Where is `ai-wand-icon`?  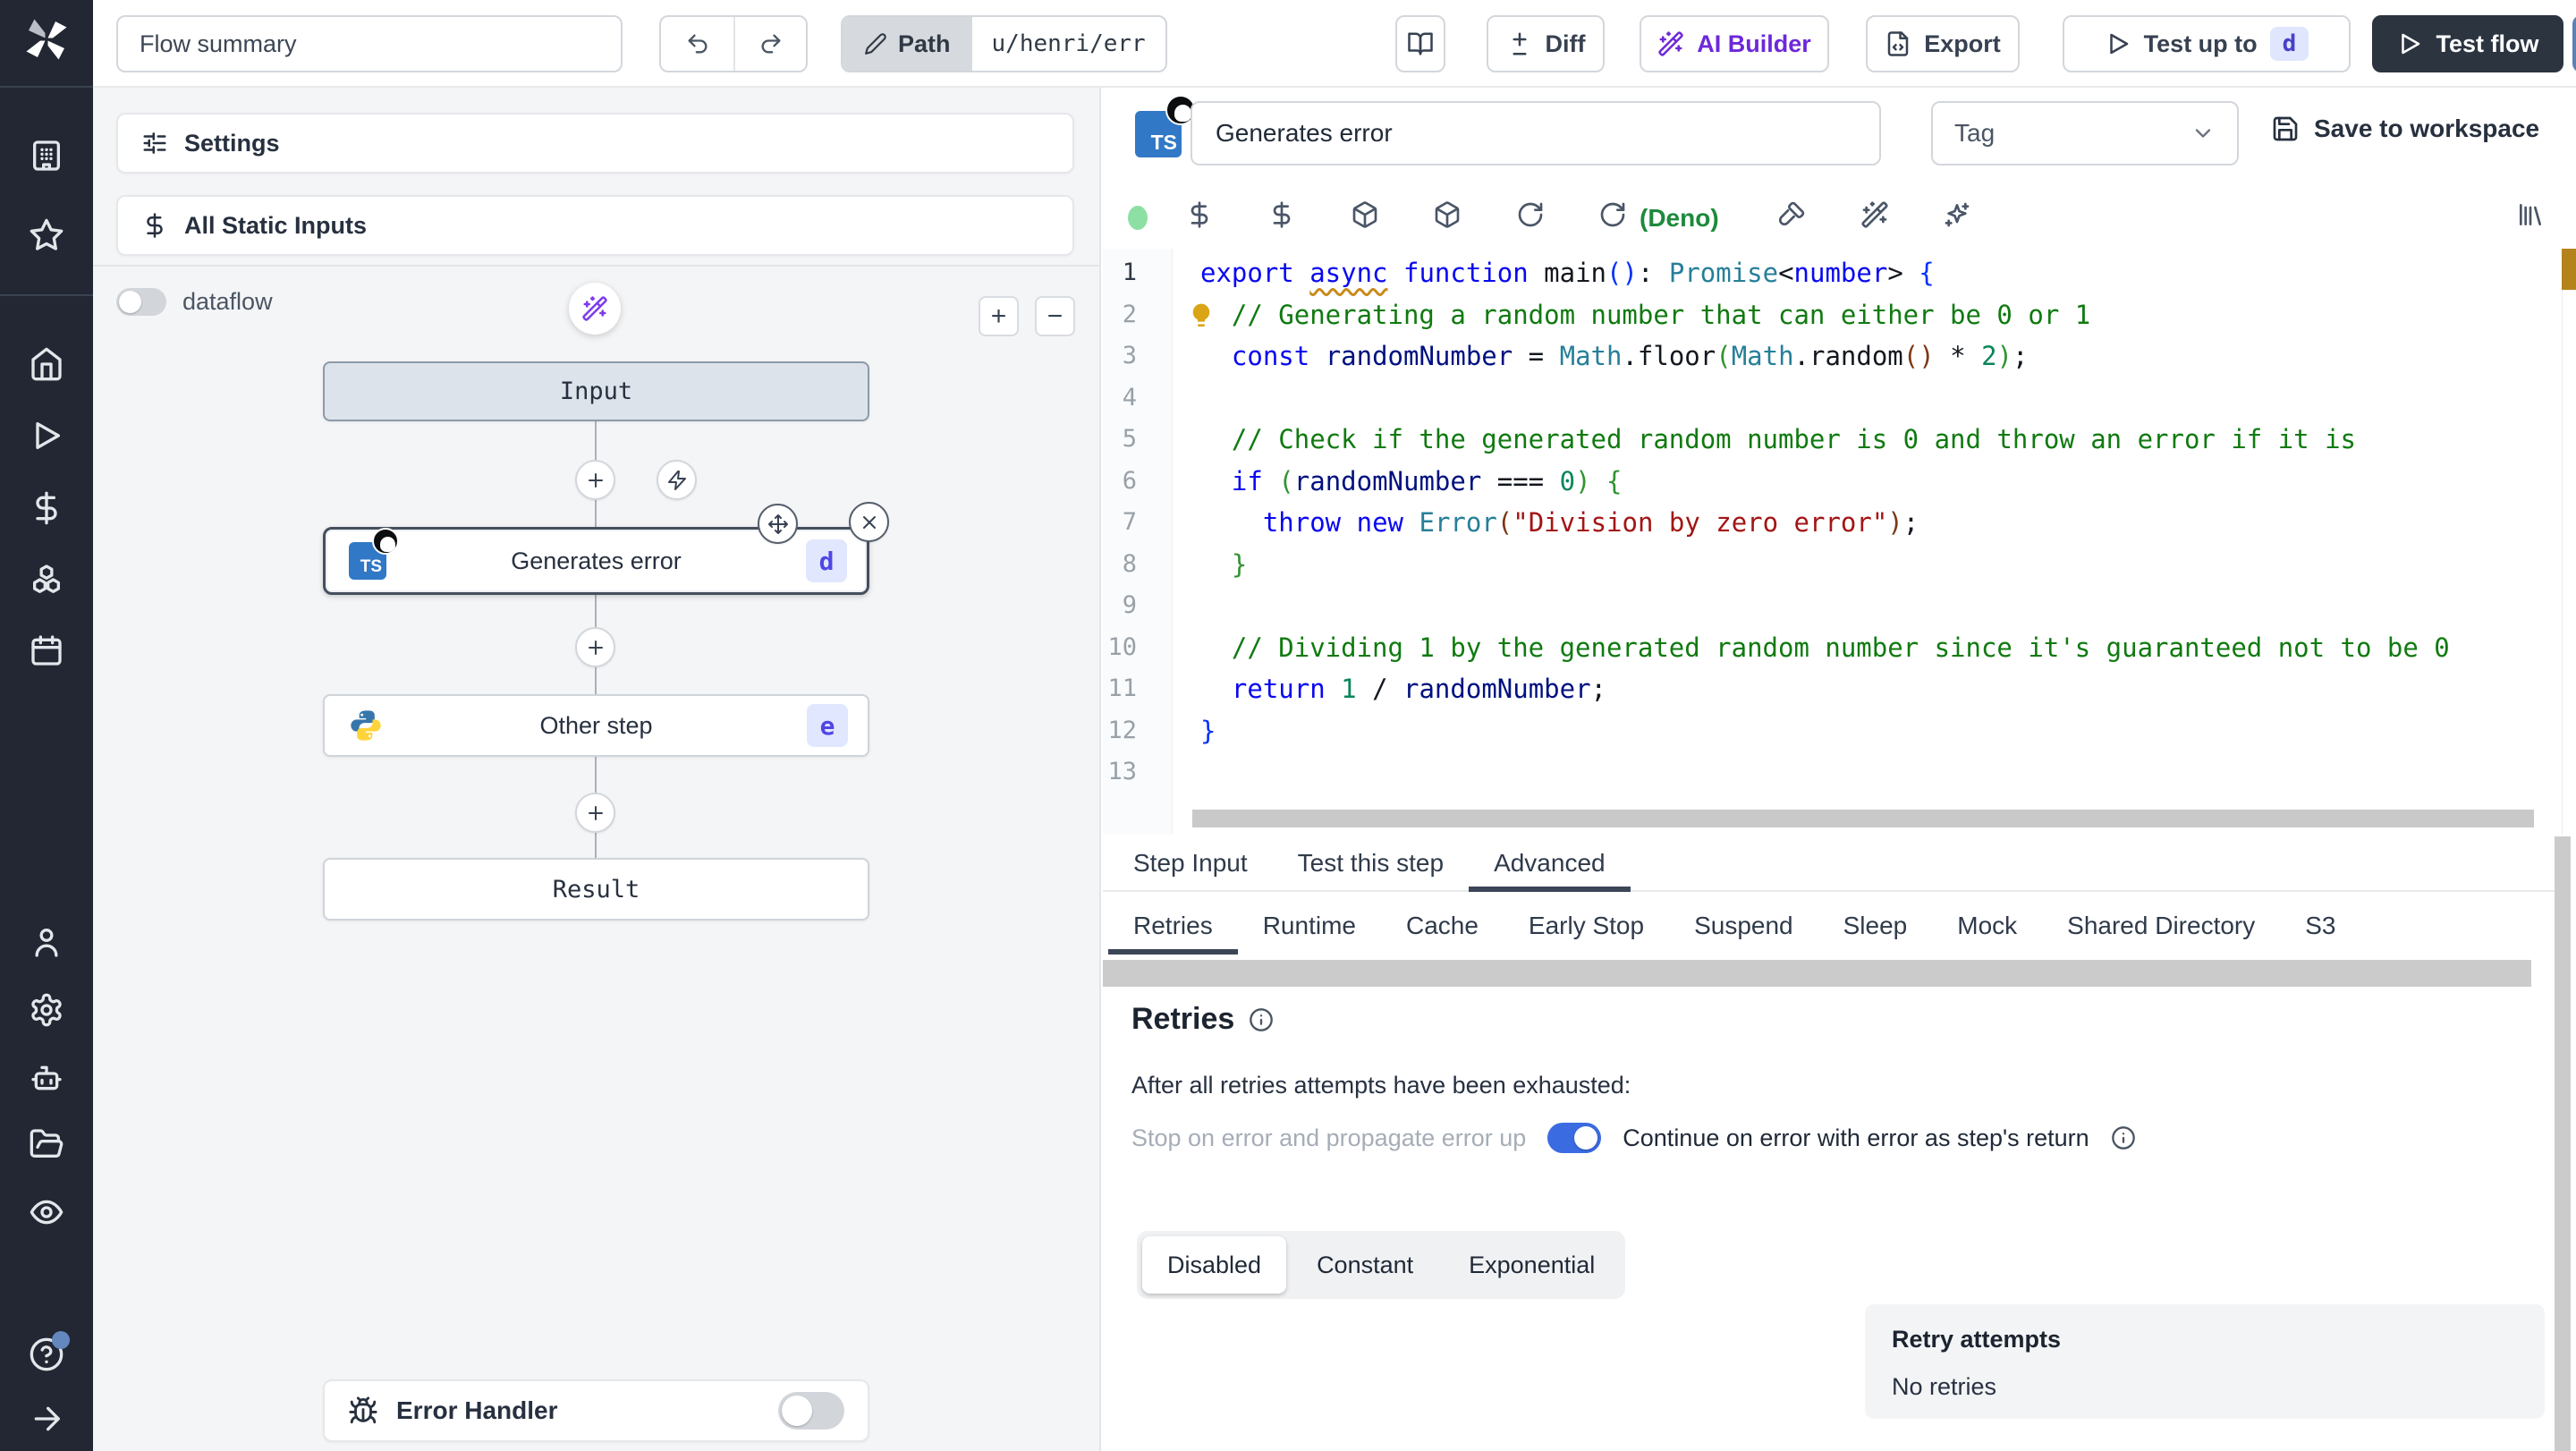
ai-wand-icon is located at coordinates (1874, 214).